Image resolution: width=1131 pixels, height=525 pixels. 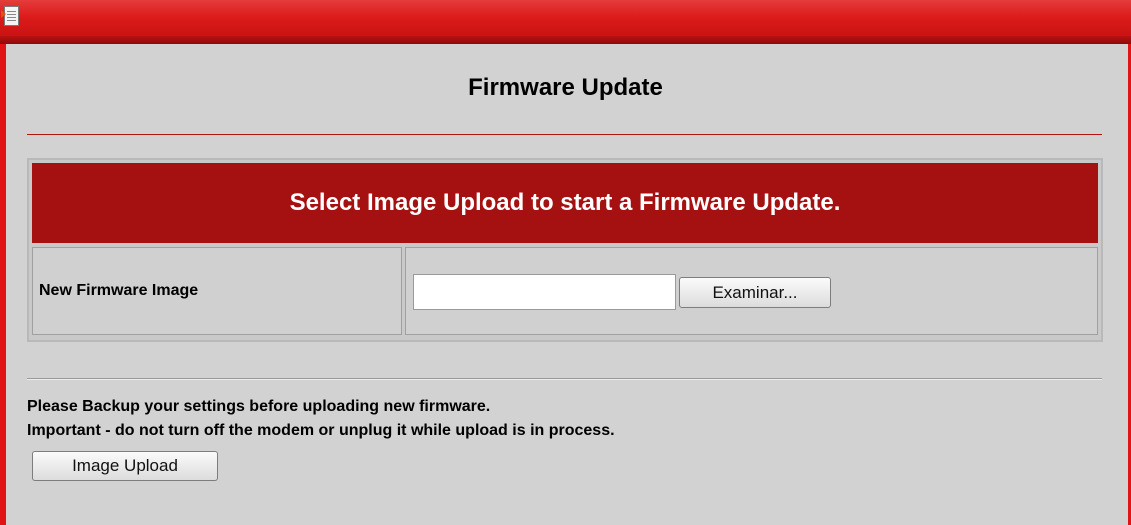 What do you see at coordinates (544, 292) in the screenshot?
I see `firmware-file-path-input` at bounding box center [544, 292].